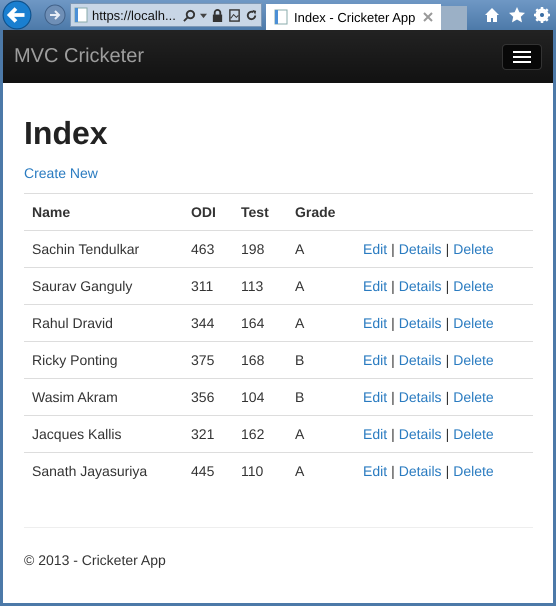  Describe the element at coordinates (208, 397) in the screenshot. I see `table-cell: 356` at that location.